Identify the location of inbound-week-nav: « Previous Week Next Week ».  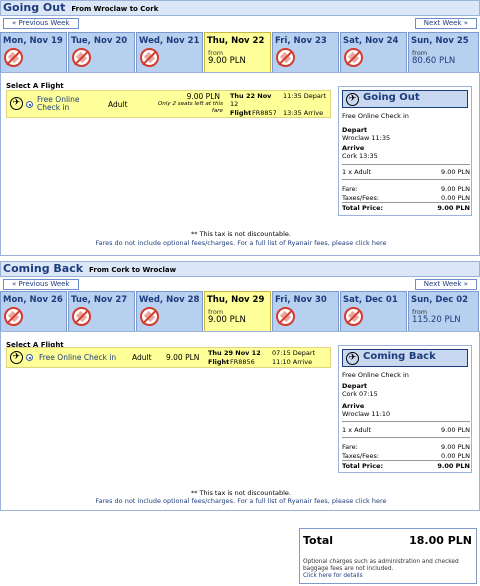
(240, 284).